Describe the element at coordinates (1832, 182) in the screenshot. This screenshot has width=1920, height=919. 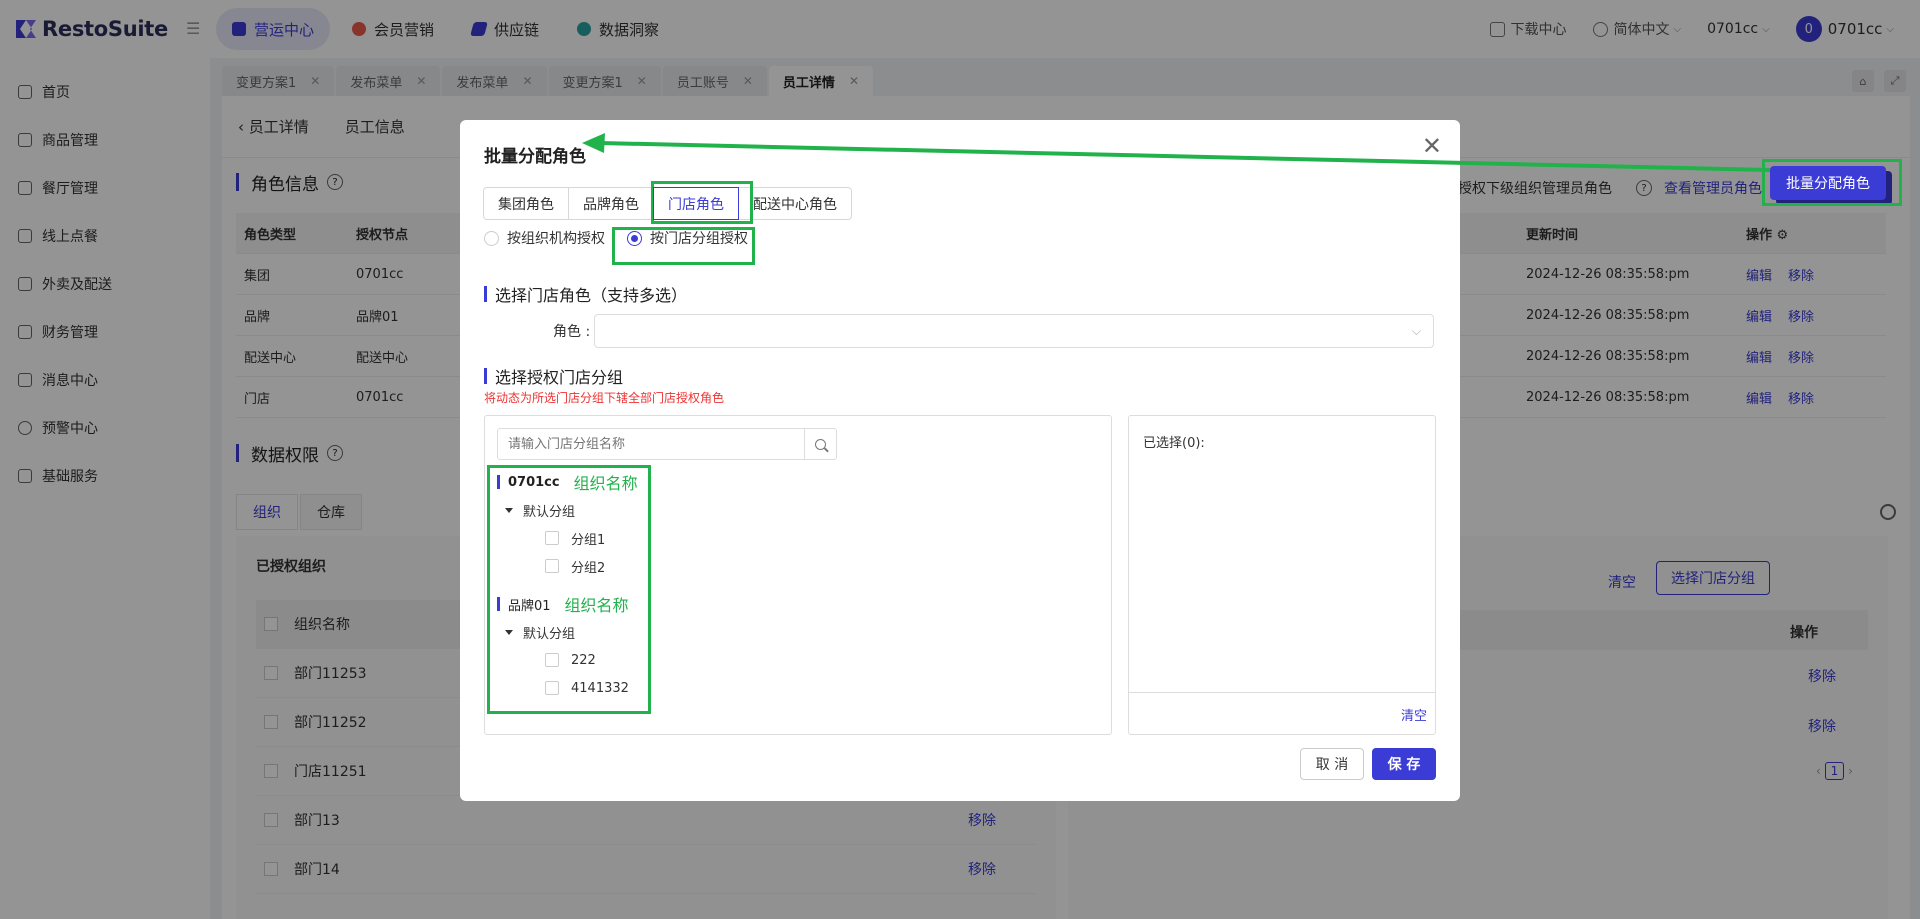
I see `annotation-box-batch-button` at that location.